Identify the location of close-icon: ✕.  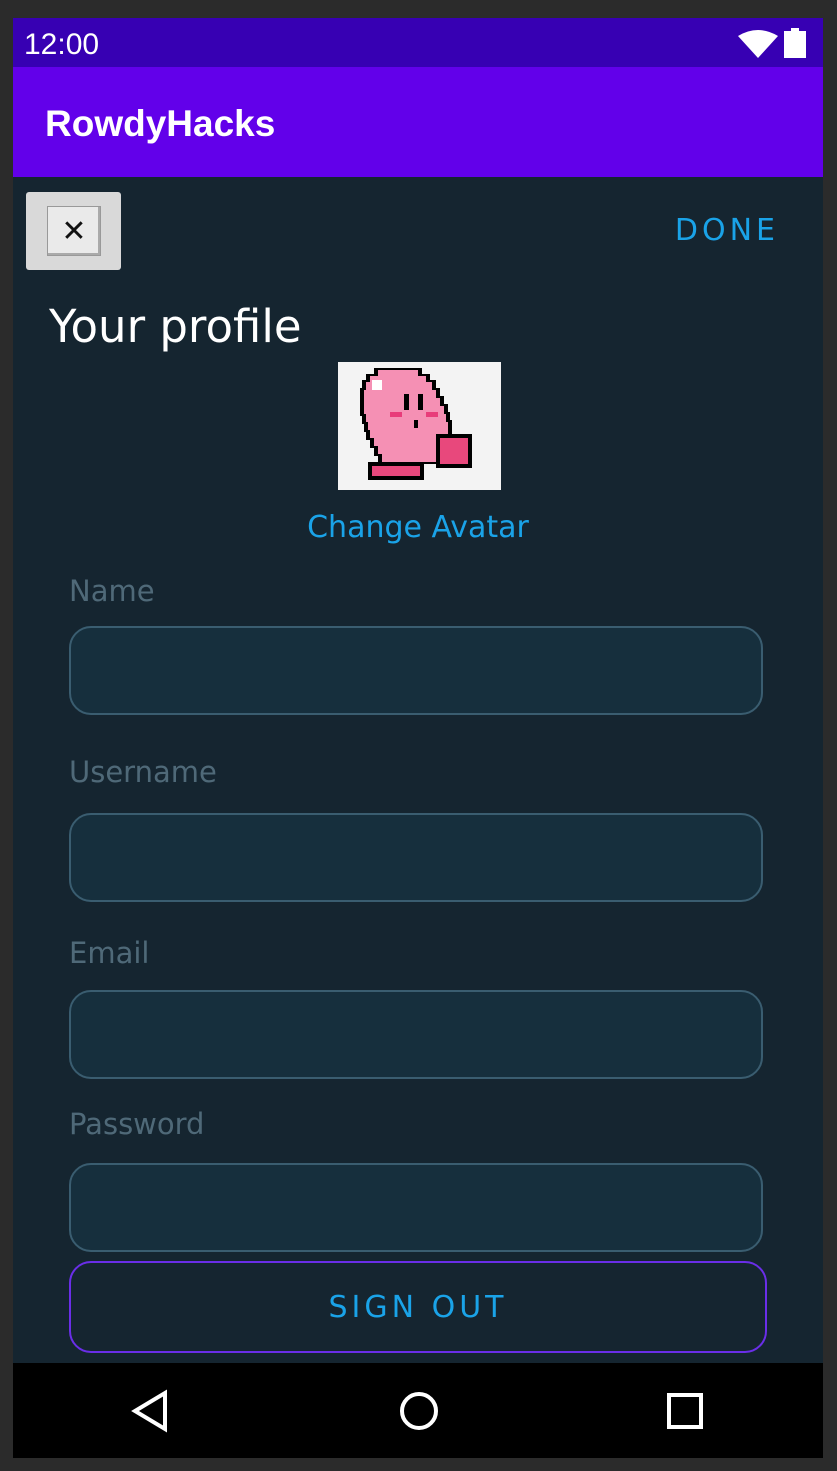
(74, 231).